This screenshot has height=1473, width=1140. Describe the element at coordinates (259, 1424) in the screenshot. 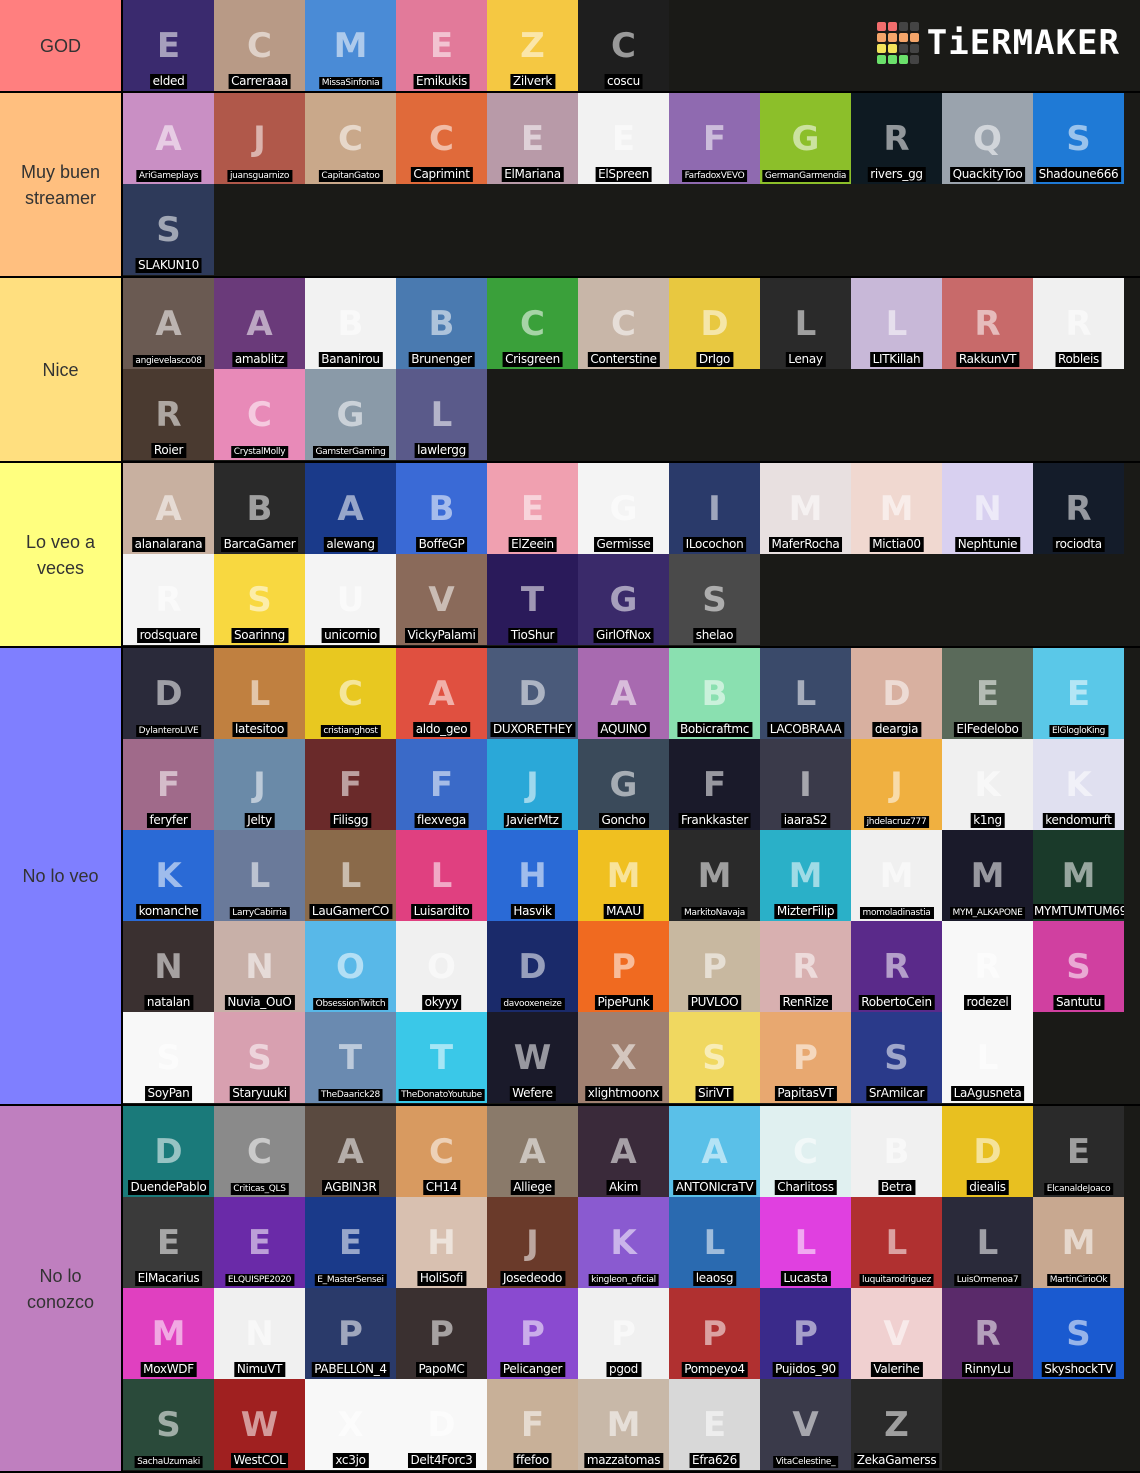

I see `streamer-tile: W WestCOL` at that location.